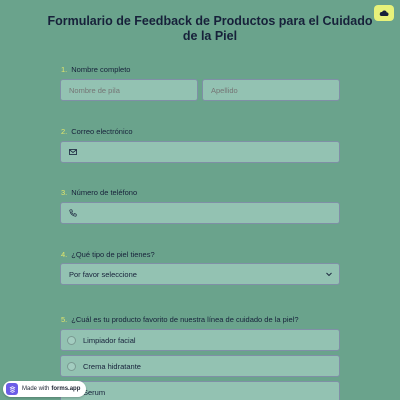  Describe the element at coordinates (384, 13) in the screenshot. I see `cloud-icon` at that location.